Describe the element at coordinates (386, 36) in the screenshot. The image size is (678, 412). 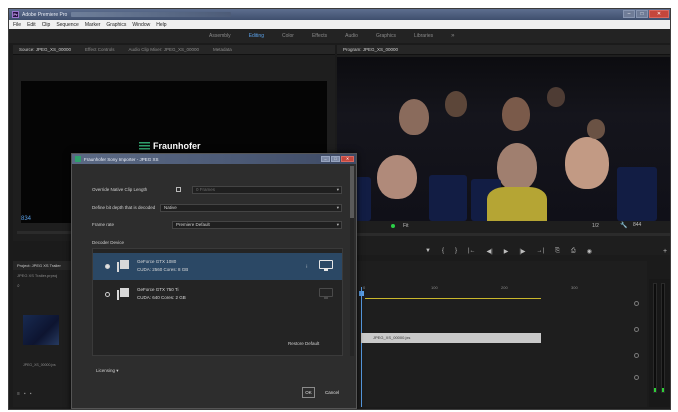
I see `workspace-tab-graphics: Graphics` at that location.